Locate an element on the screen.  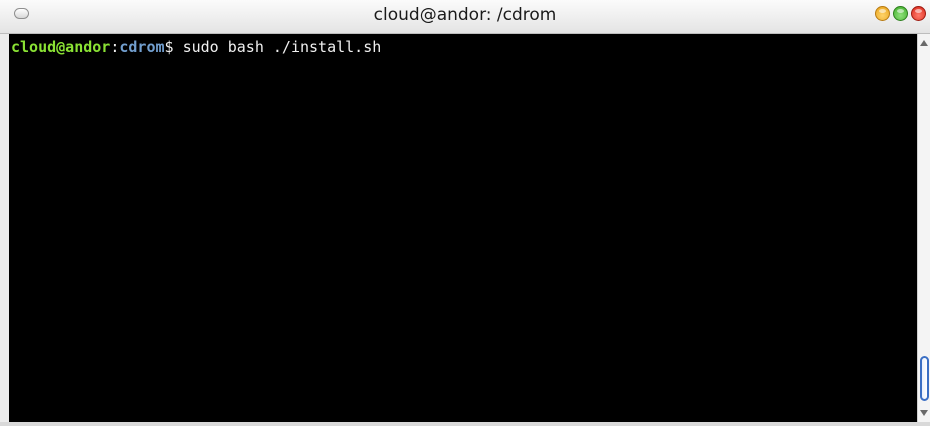
window-bottom-edge is located at coordinates (465, 424).